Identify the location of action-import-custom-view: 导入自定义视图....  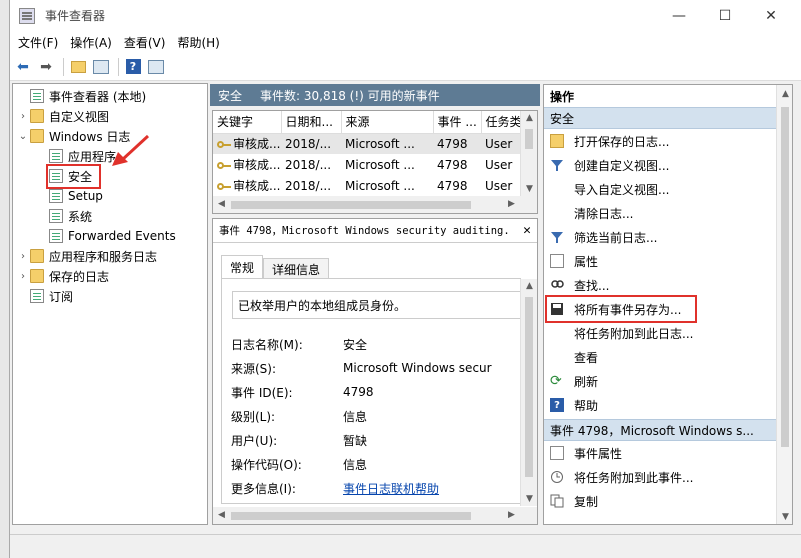
(668, 189).